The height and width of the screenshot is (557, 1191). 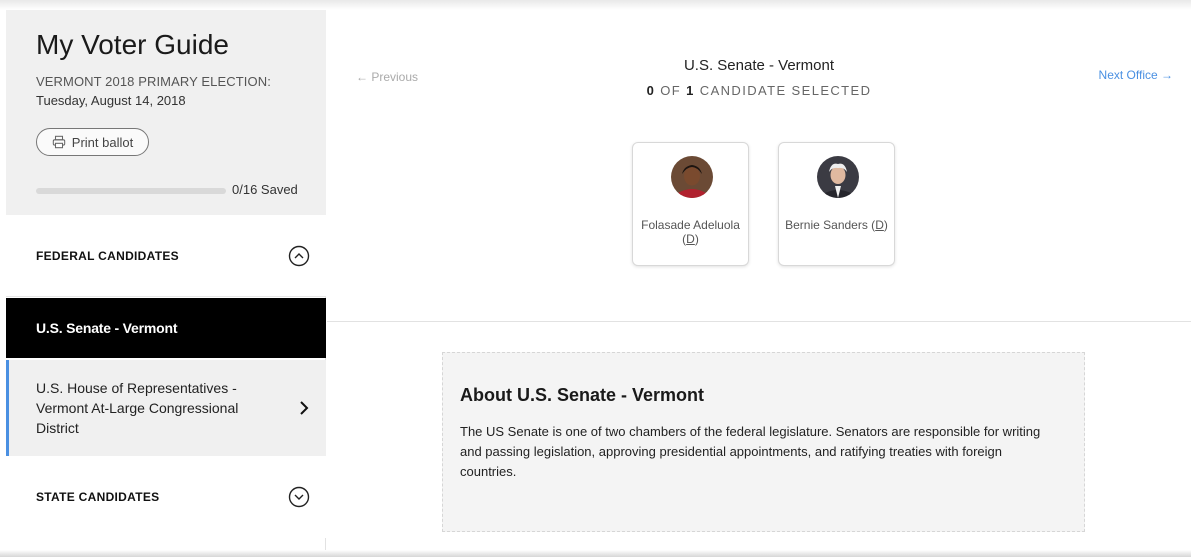 I want to click on about-office-title: About U.S. Senate - Vermont, so click(x=582, y=395).